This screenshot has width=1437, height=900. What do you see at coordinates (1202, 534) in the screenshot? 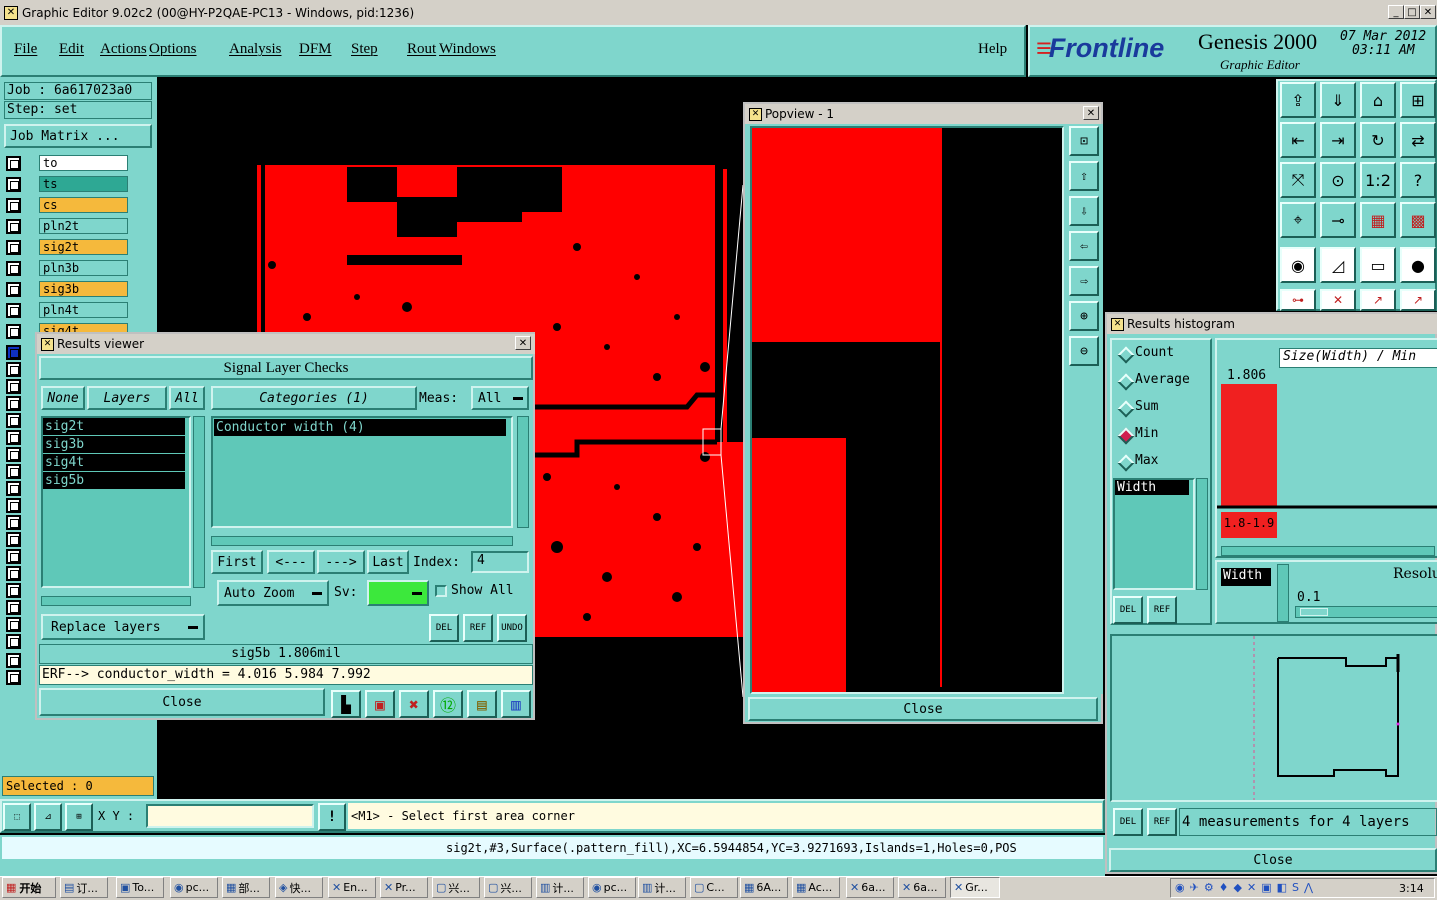
I see `histogram-list-scrollbar` at bounding box center [1202, 534].